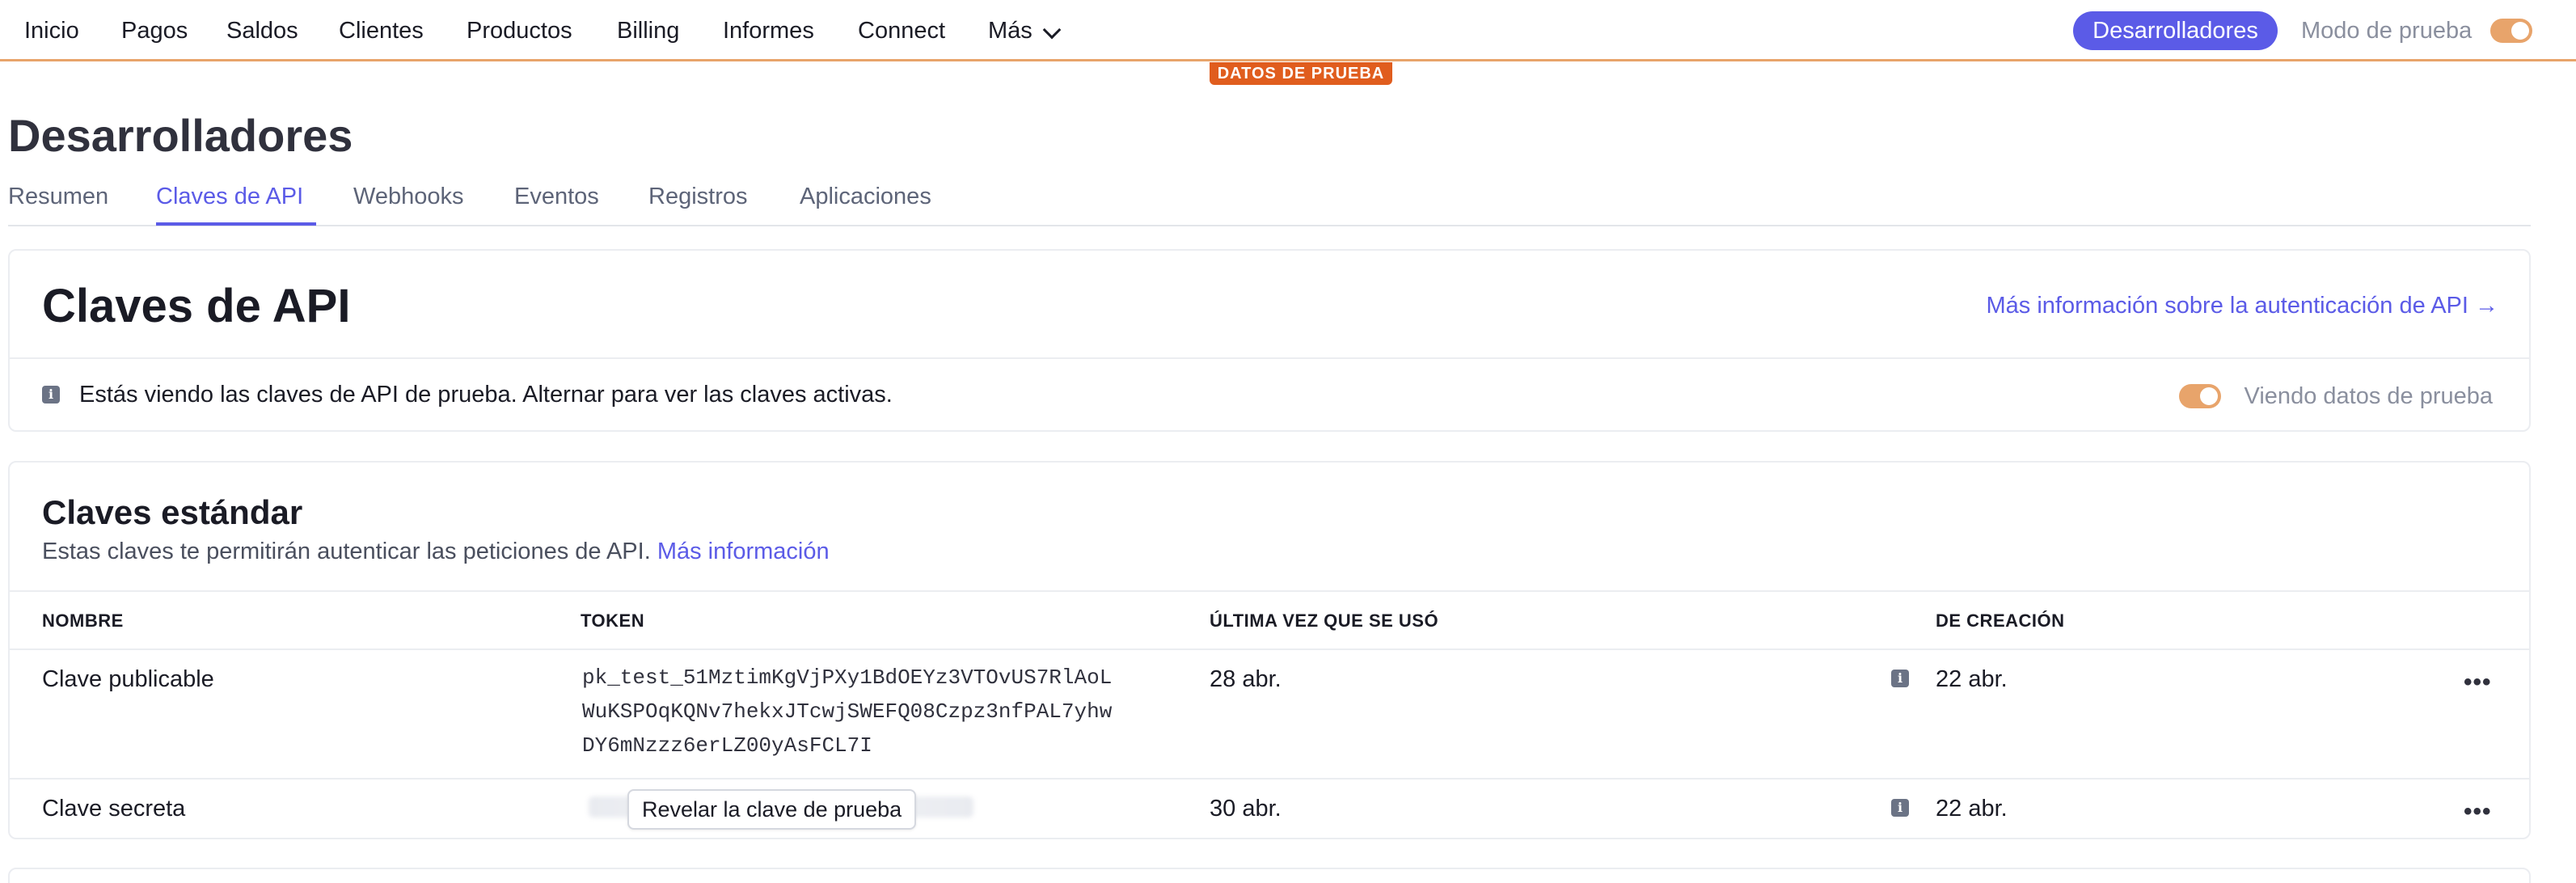 This screenshot has width=2576, height=883. Describe the element at coordinates (1246, 679) in the screenshot. I see `last-used-date: 28 abr.` at that location.